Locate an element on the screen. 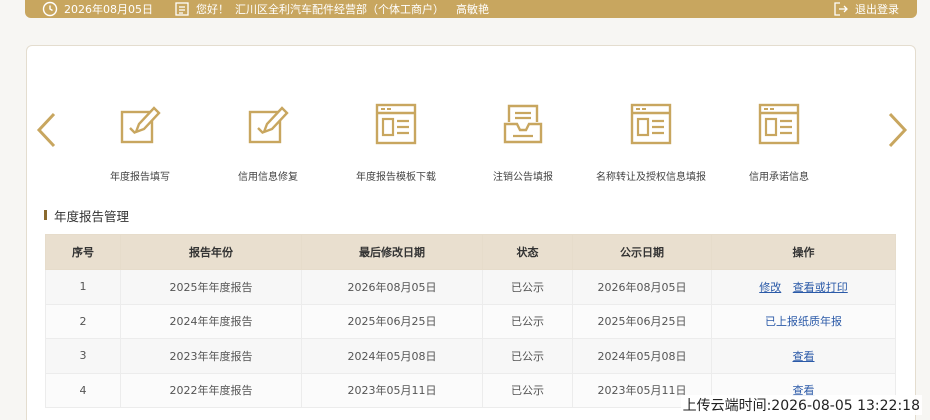  func-label: 信用承诺信息 is located at coordinates (779, 177).